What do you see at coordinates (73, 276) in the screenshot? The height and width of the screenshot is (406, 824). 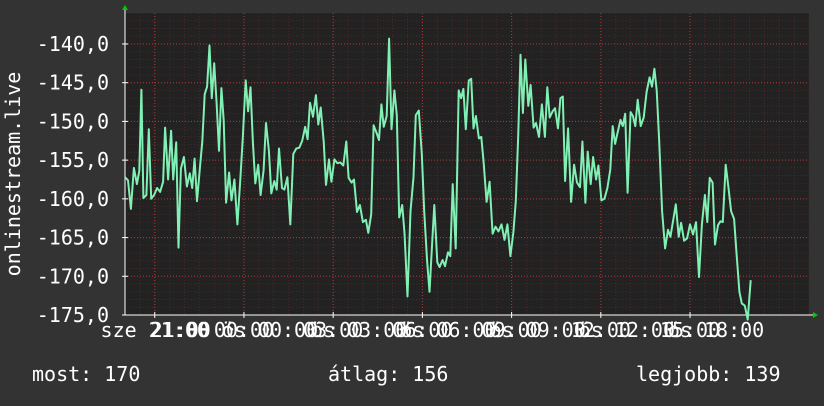 I see `y-tick-label: -170,0` at bounding box center [73, 276].